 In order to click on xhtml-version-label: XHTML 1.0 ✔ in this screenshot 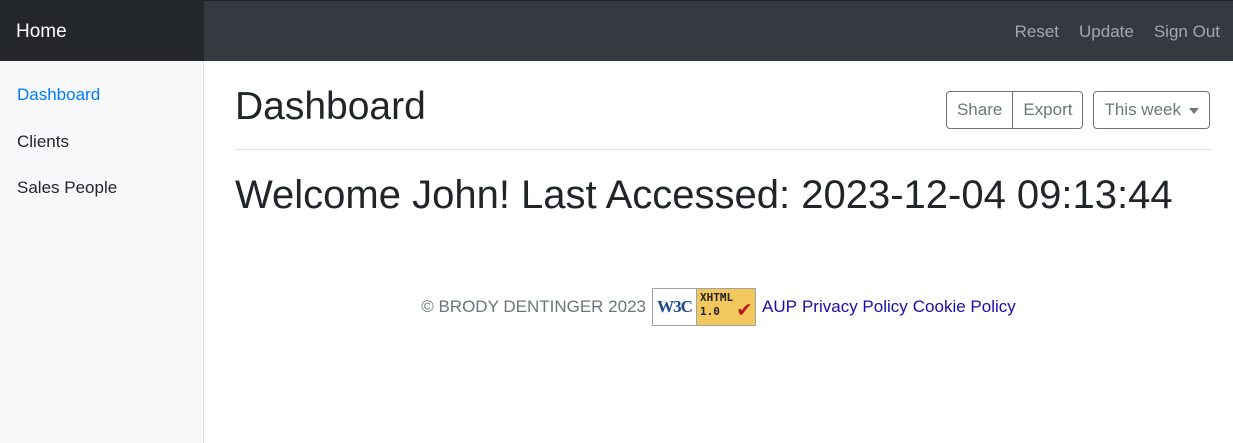, I will do `click(726, 307)`.